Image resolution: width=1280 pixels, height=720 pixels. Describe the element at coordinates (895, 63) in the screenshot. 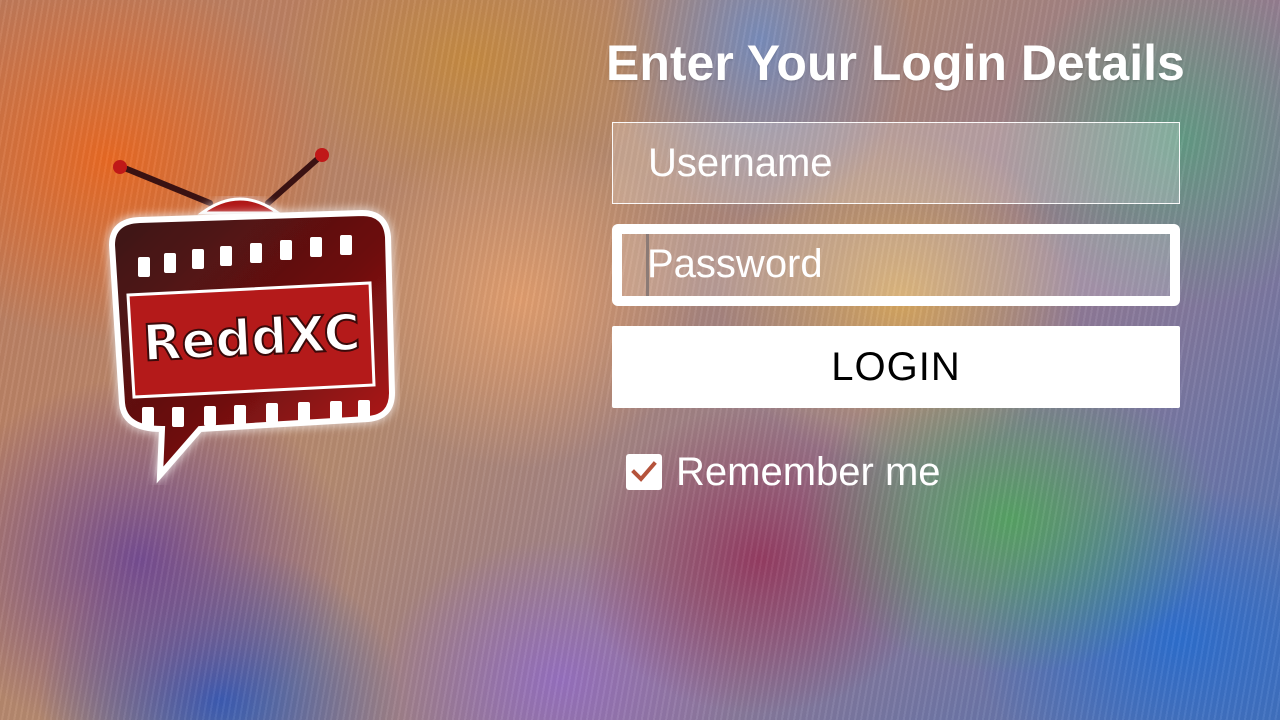

I see `page-title: Enter Your Login Details` at that location.